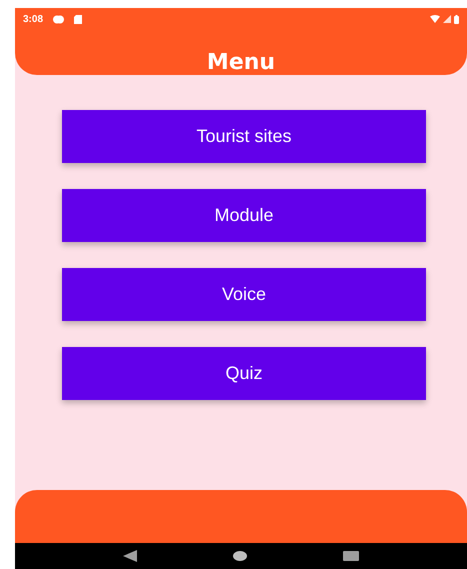  What do you see at coordinates (244, 373) in the screenshot?
I see `menu-button: Quiz` at bounding box center [244, 373].